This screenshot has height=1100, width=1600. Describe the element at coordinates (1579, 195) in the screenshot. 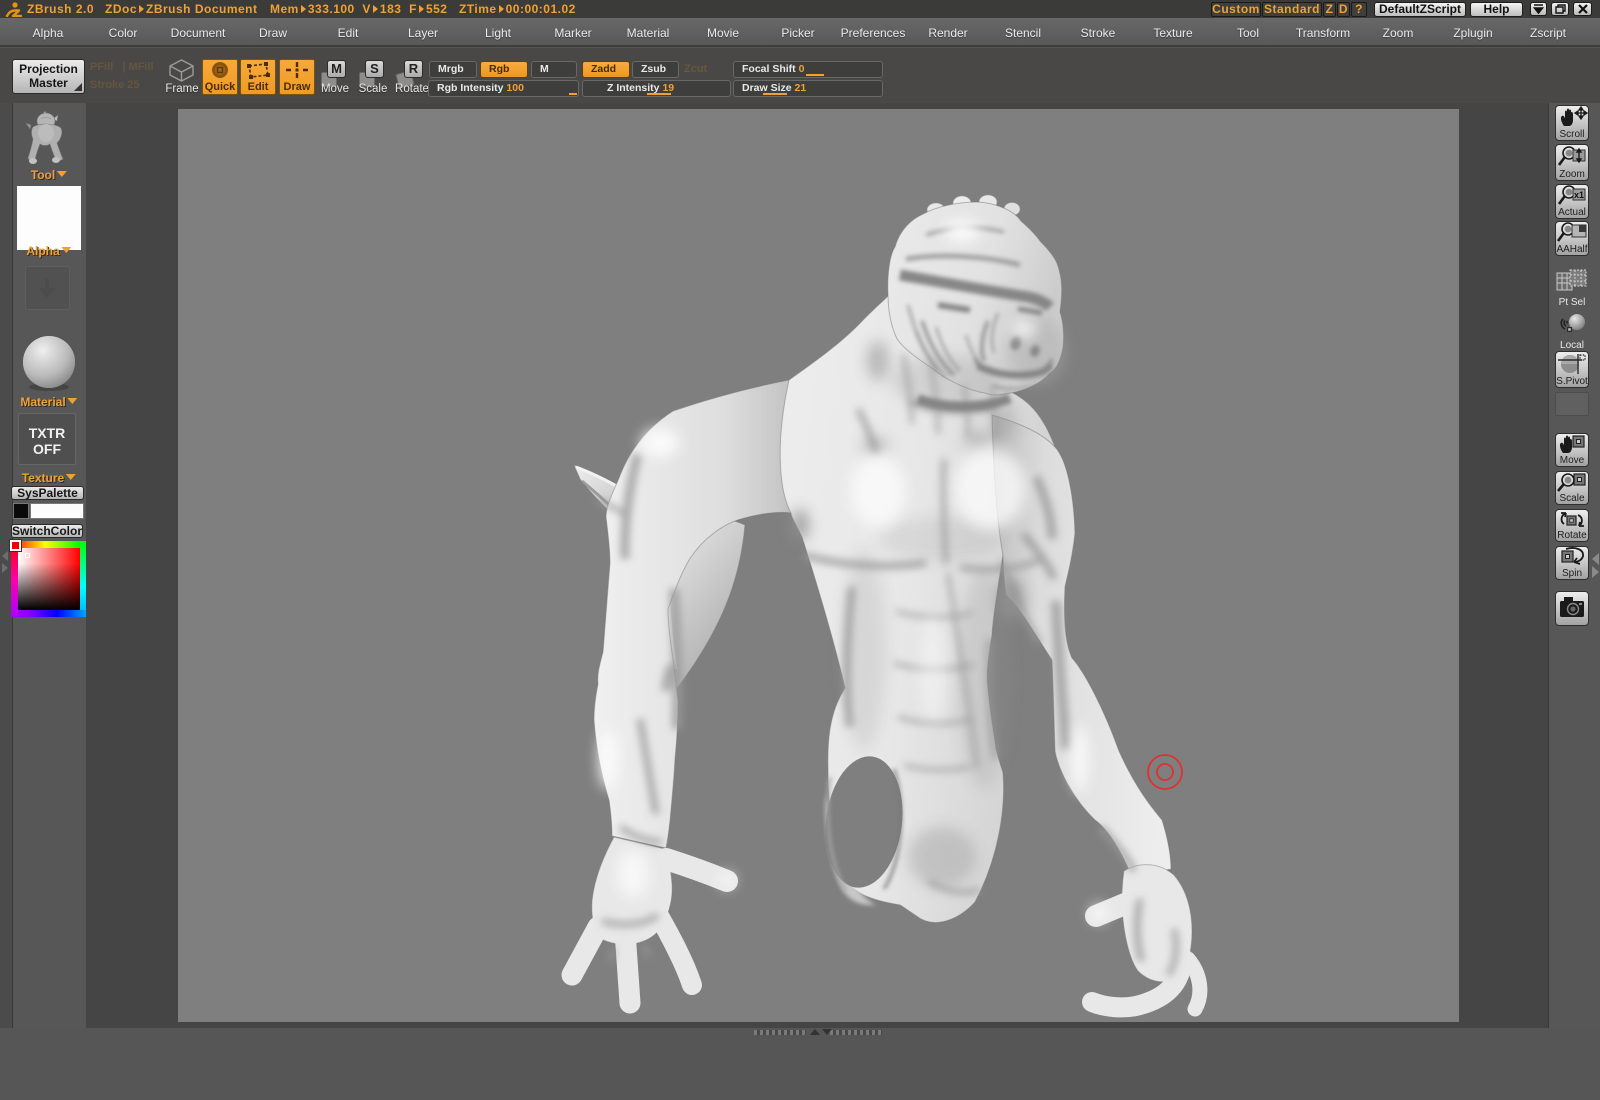

I see `svg-text: x1` at that location.